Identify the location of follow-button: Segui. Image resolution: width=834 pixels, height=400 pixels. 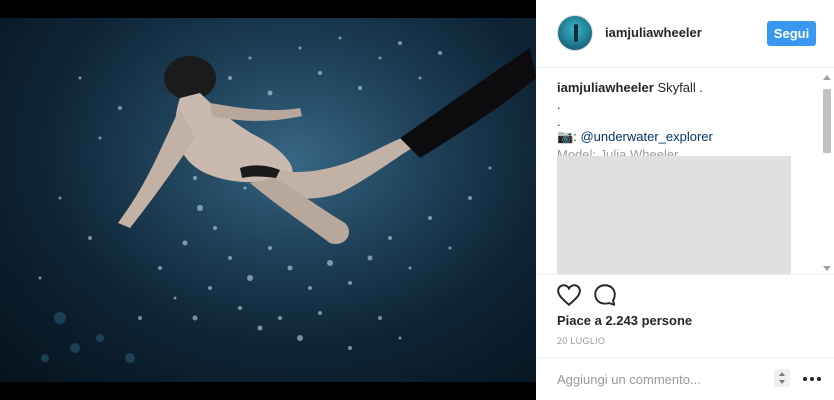
(791, 33).